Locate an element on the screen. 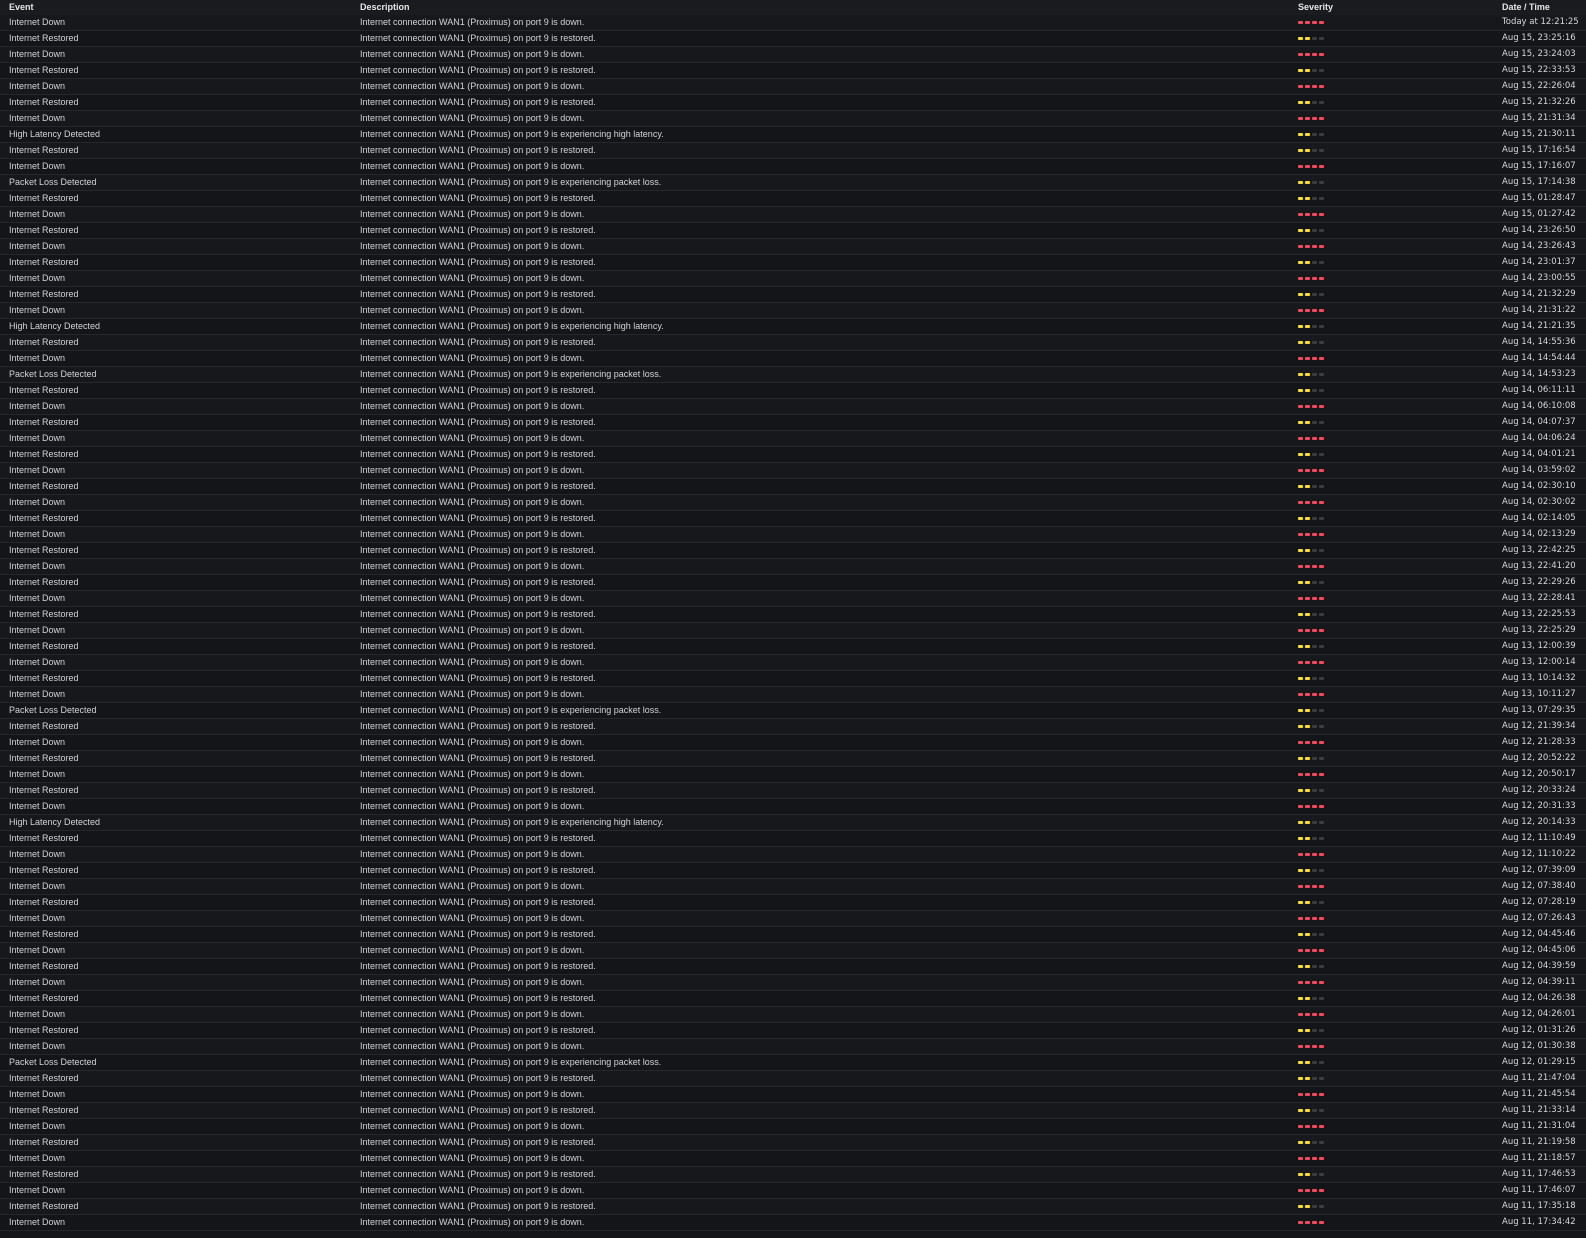 The width and height of the screenshot is (1586, 1238). event-cell: Internet Down is located at coordinates (37, 470).